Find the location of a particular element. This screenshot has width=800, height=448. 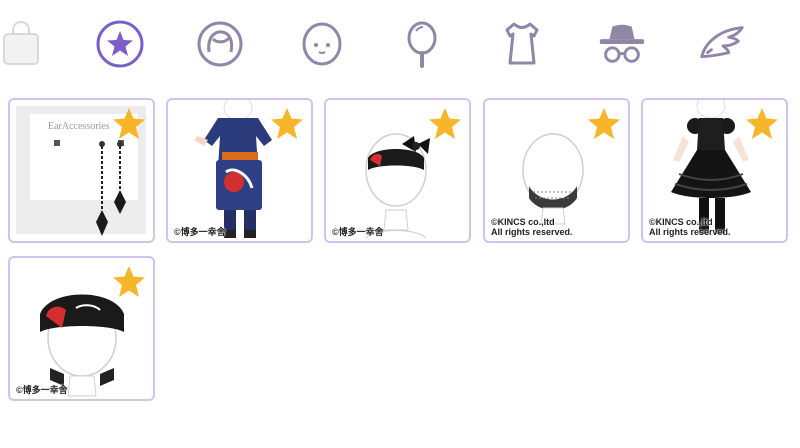

star-icon is located at coordinates (120, 44).